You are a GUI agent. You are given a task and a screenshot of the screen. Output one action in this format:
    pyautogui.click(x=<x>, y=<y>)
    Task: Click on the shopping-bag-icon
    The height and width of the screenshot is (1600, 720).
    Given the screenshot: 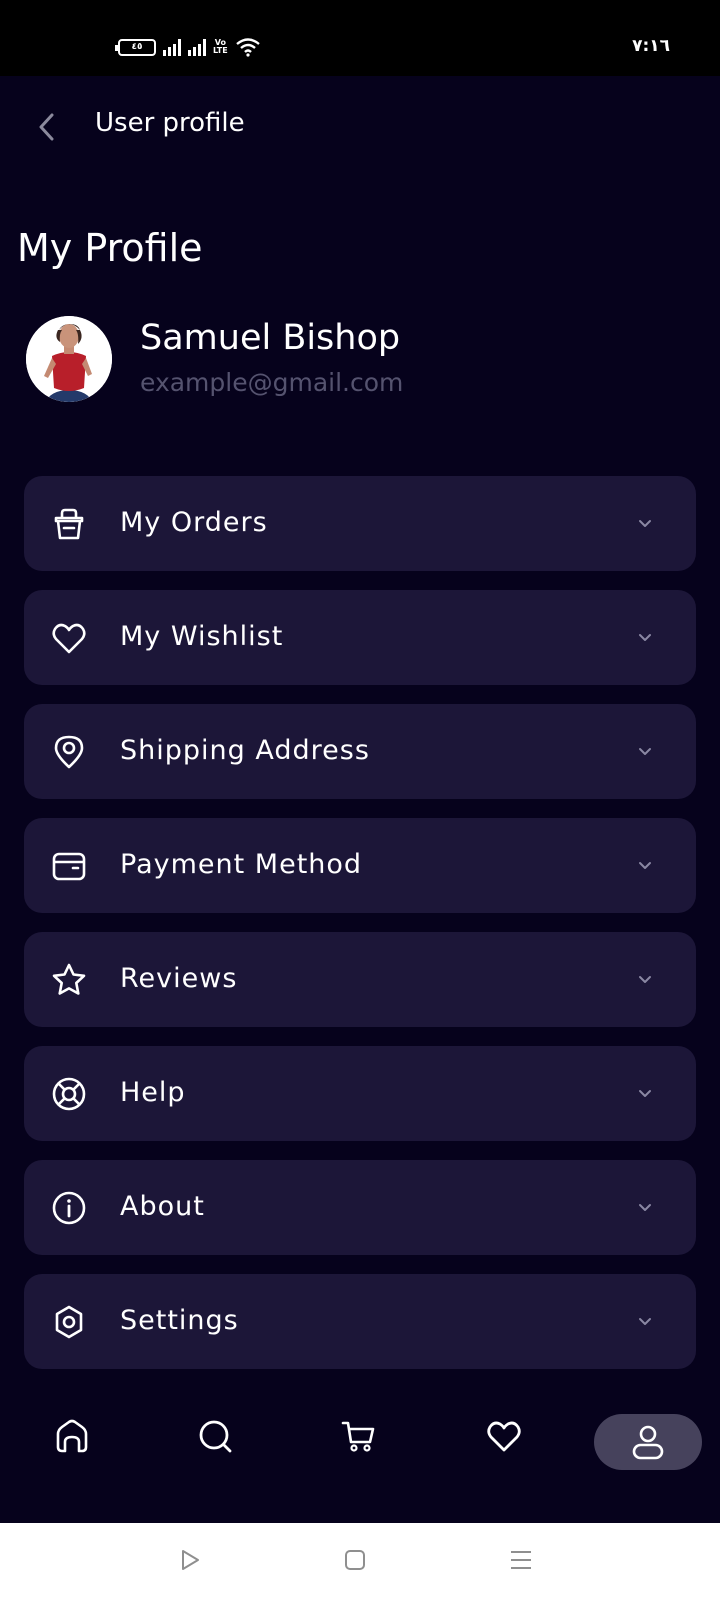 What is the action you would take?
    pyautogui.click(x=69, y=524)
    